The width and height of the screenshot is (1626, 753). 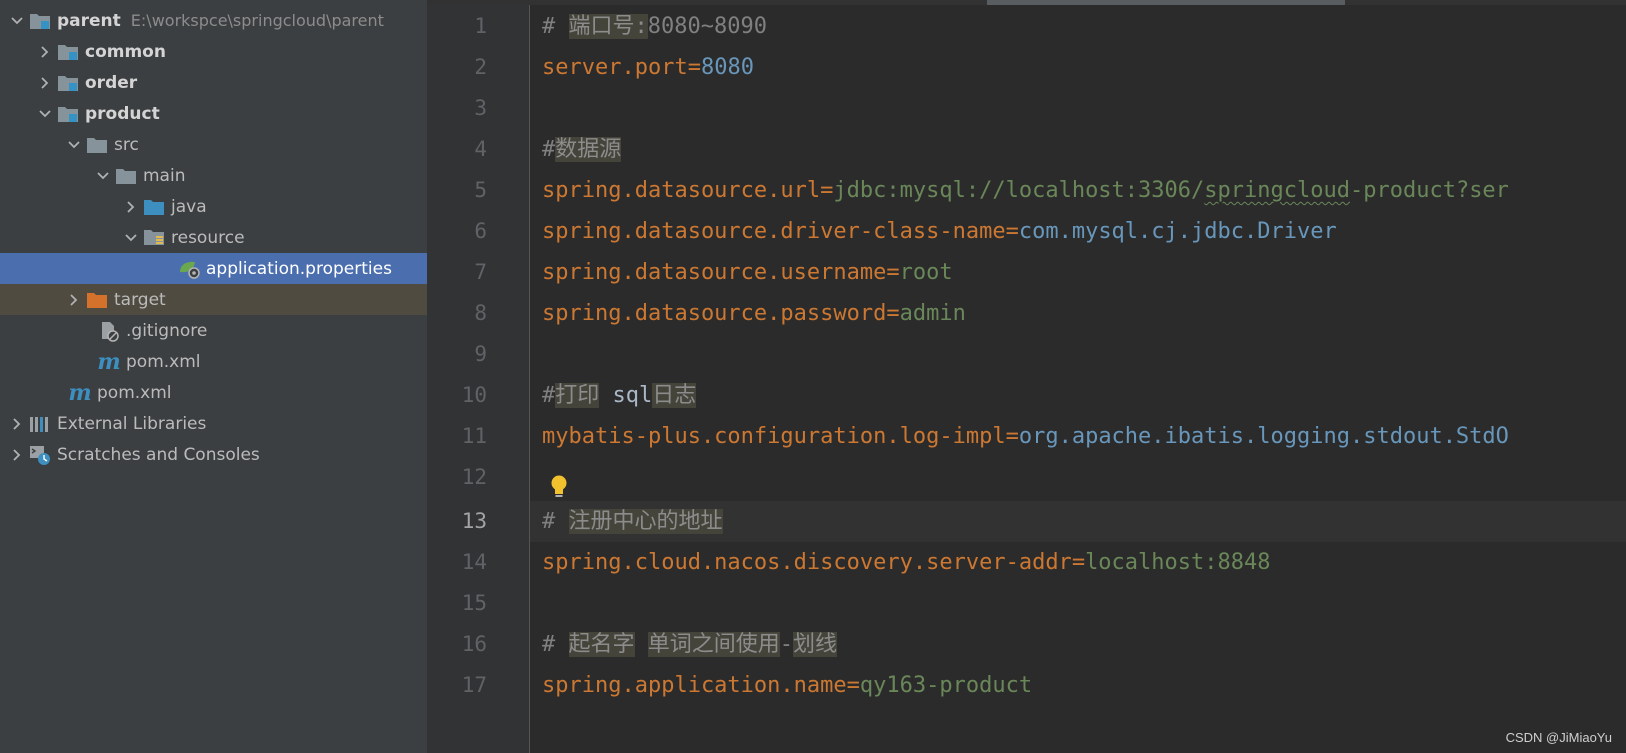 What do you see at coordinates (158, 454) in the screenshot?
I see `tree-item-label: Scratches and Consoles` at bounding box center [158, 454].